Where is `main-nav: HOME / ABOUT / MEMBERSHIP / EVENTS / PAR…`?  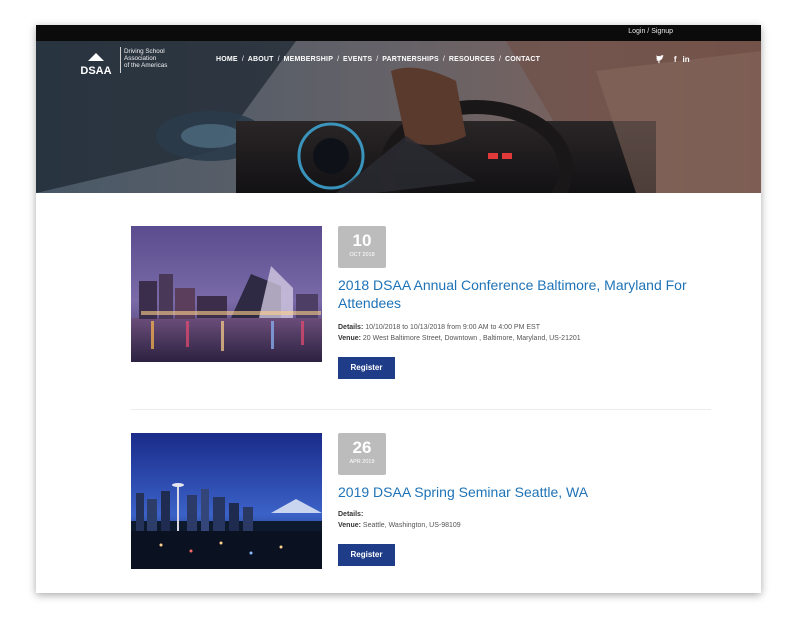
main-nav: HOME / ABOUT / MEMBERSHIP / EVENTS / PAR… is located at coordinates (378, 59).